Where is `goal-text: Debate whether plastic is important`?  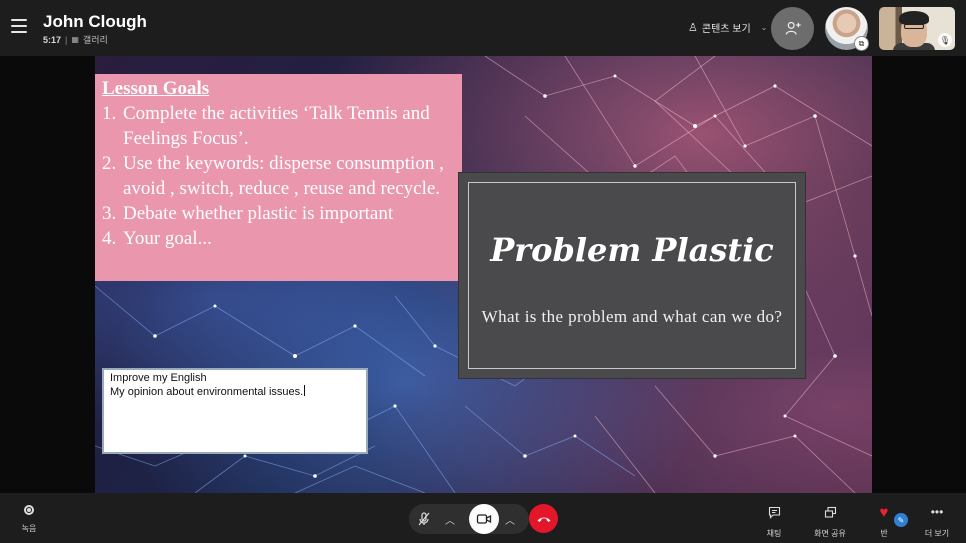
goal-text: Debate whether plastic is important is located at coordinates (258, 213).